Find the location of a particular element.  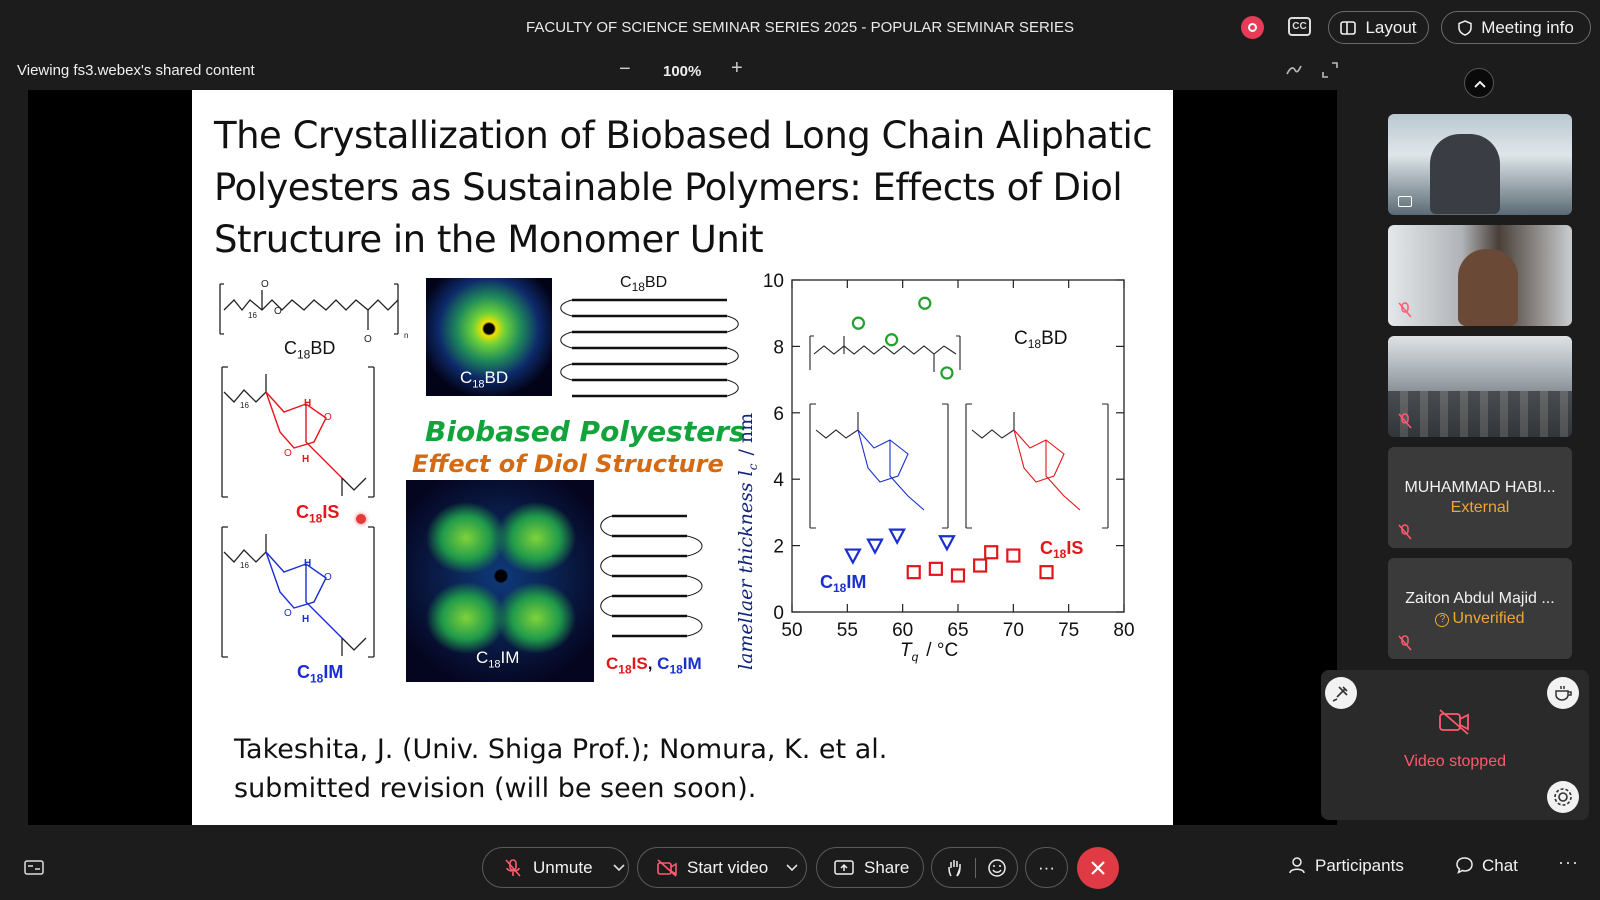

unverified-icon: ? is located at coordinates (1442, 620).